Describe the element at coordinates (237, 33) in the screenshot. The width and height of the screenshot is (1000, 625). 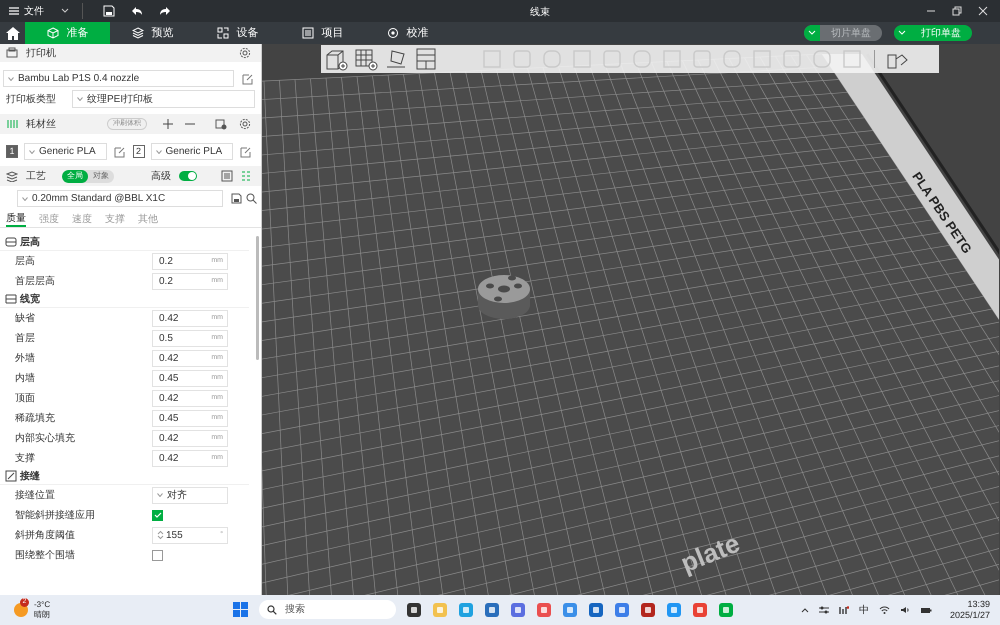
I see `nav-tab: 设备` at that location.